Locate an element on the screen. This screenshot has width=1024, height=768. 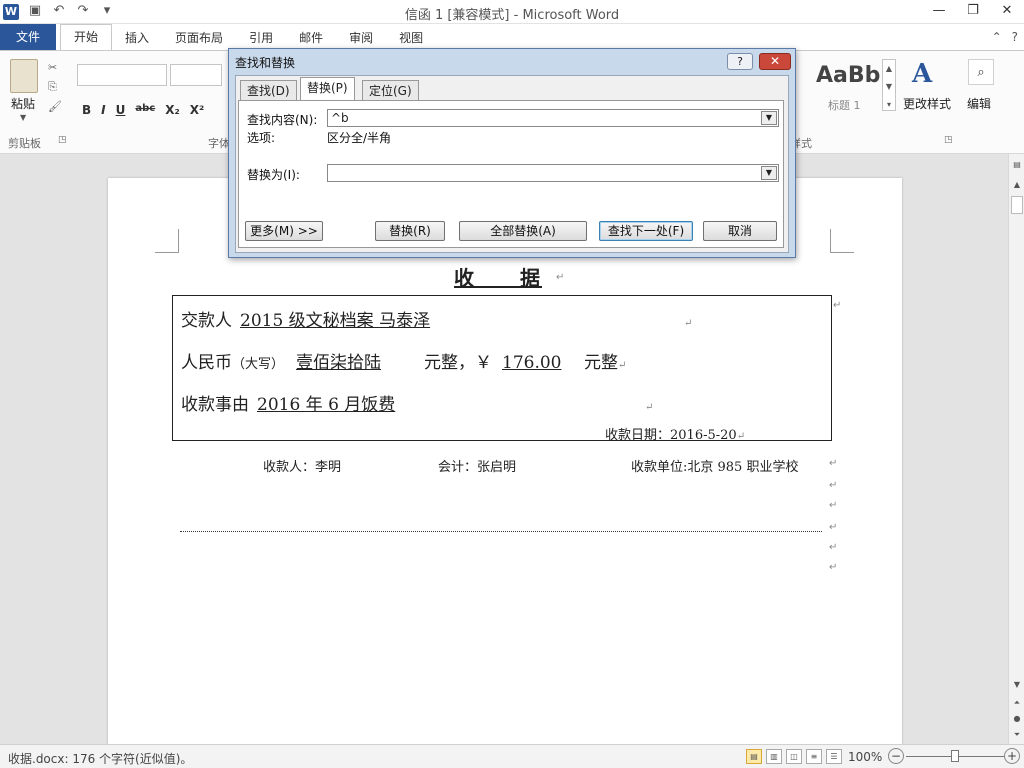
zoom-in-icon: + is located at coordinates (1012, 756).